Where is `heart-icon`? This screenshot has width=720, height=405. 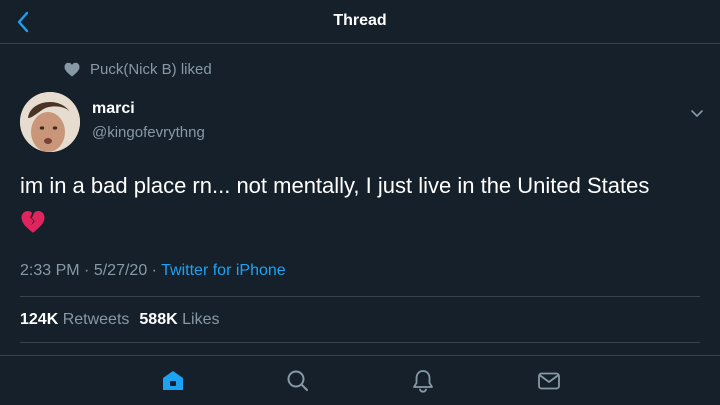 heart-icon is located at coordinates (72, 69).